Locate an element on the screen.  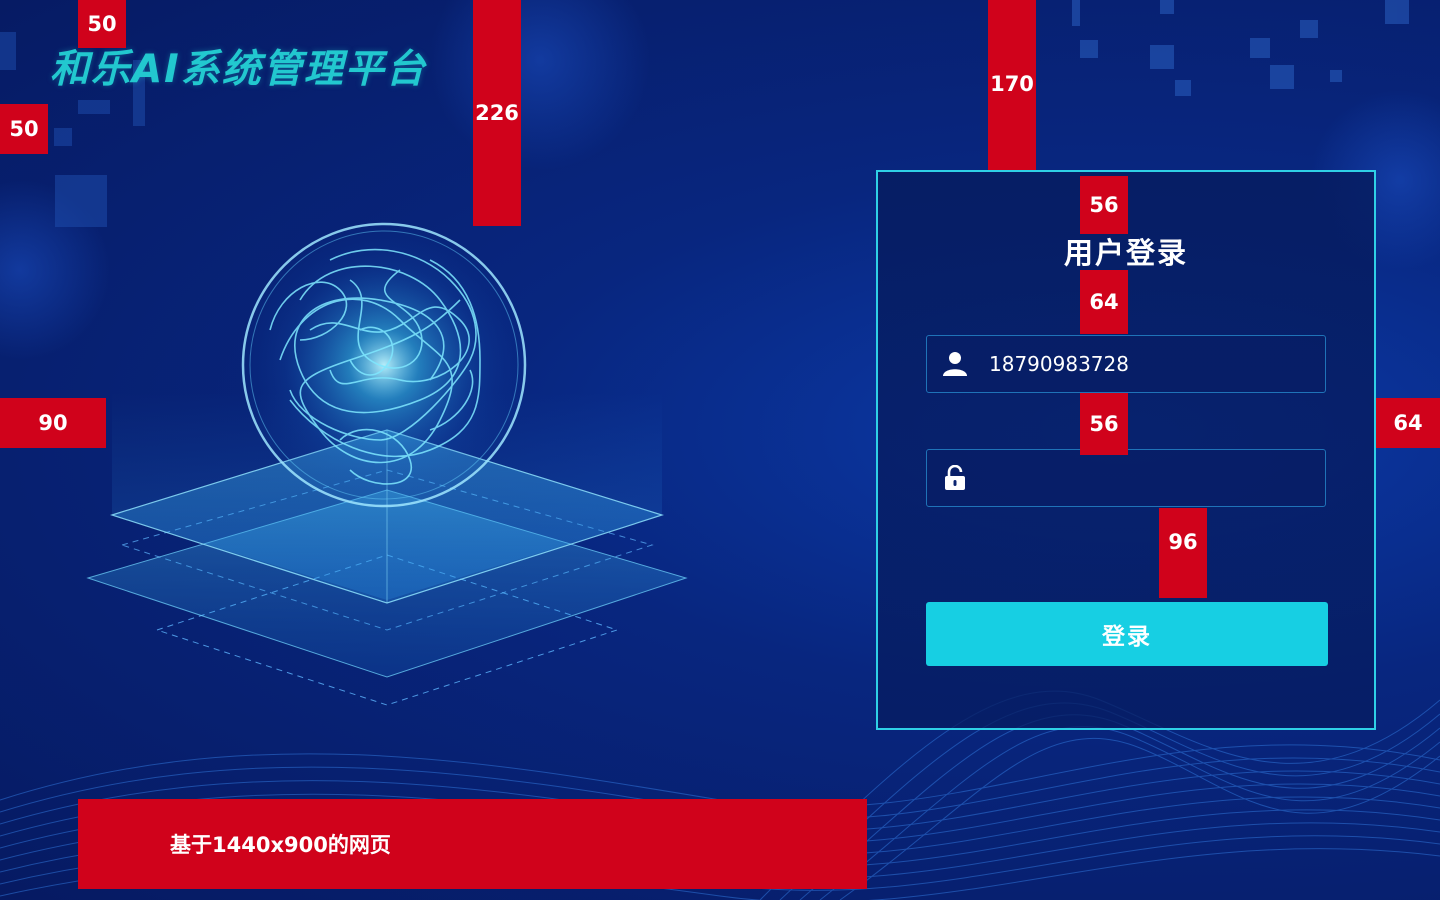
lock-icon is located at coordinates (955, 478).